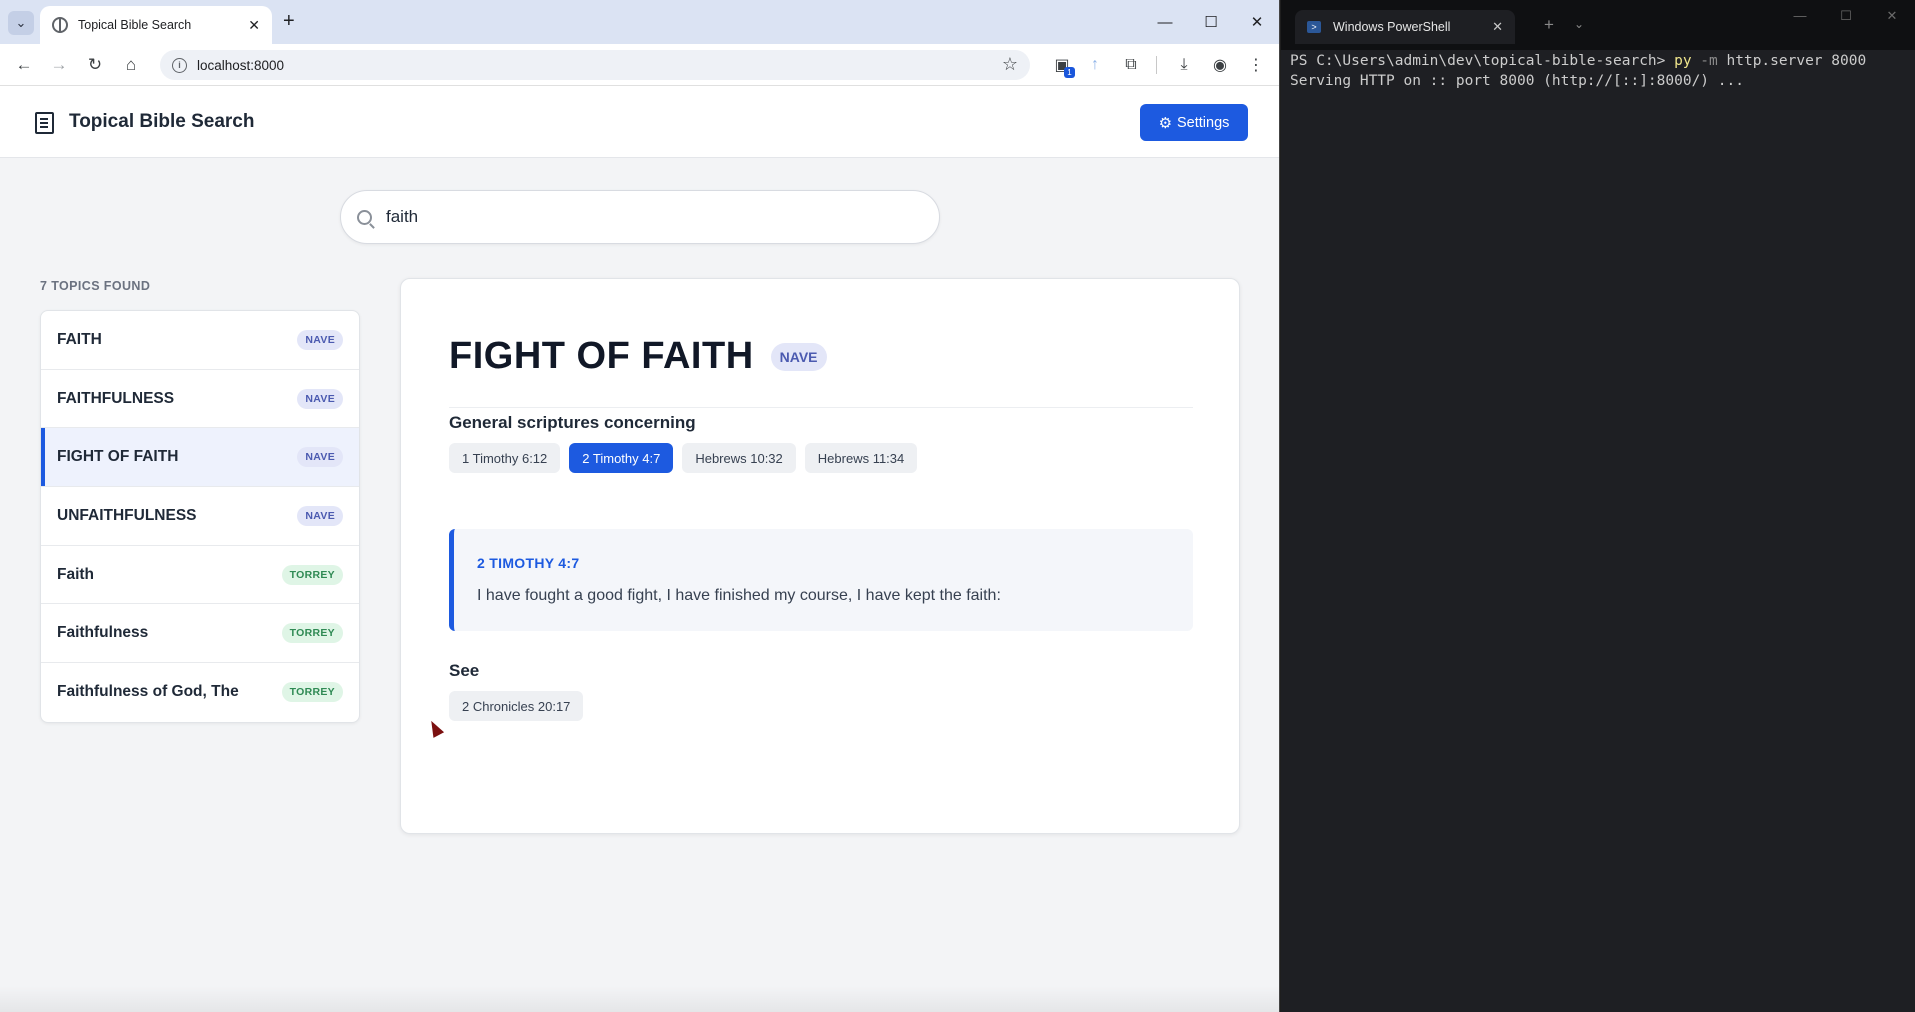  I want to click on tab-search-button: ⌄, so click(21, 23).